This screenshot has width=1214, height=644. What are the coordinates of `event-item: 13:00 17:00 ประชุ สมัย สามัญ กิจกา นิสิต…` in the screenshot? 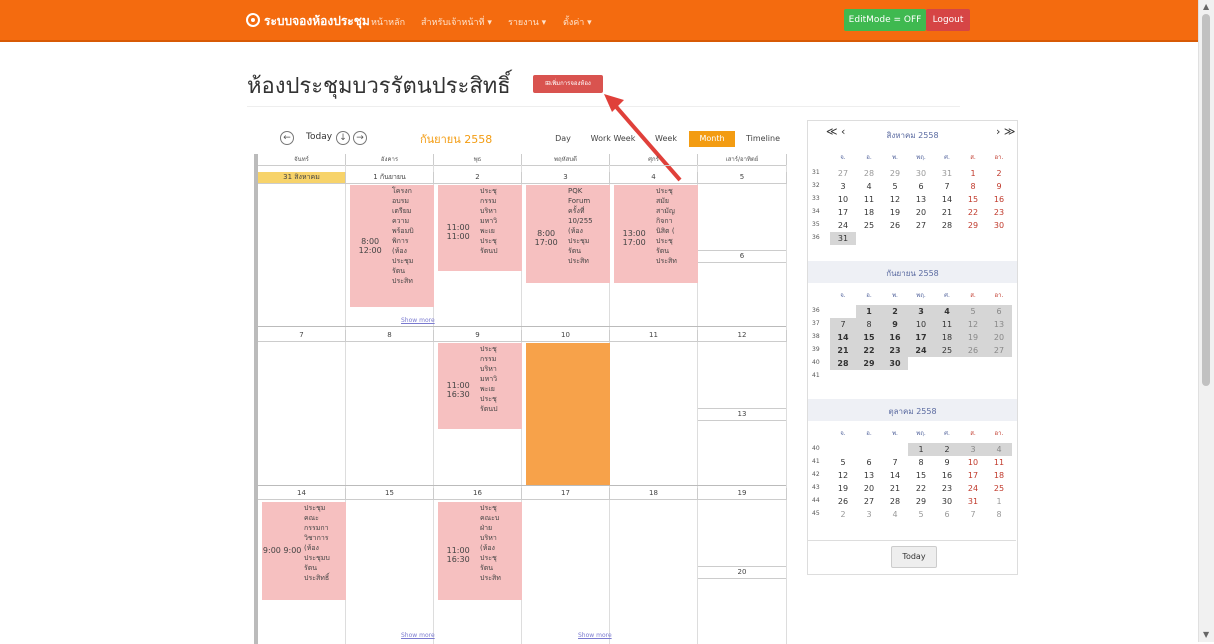 It's located at (656, 234).